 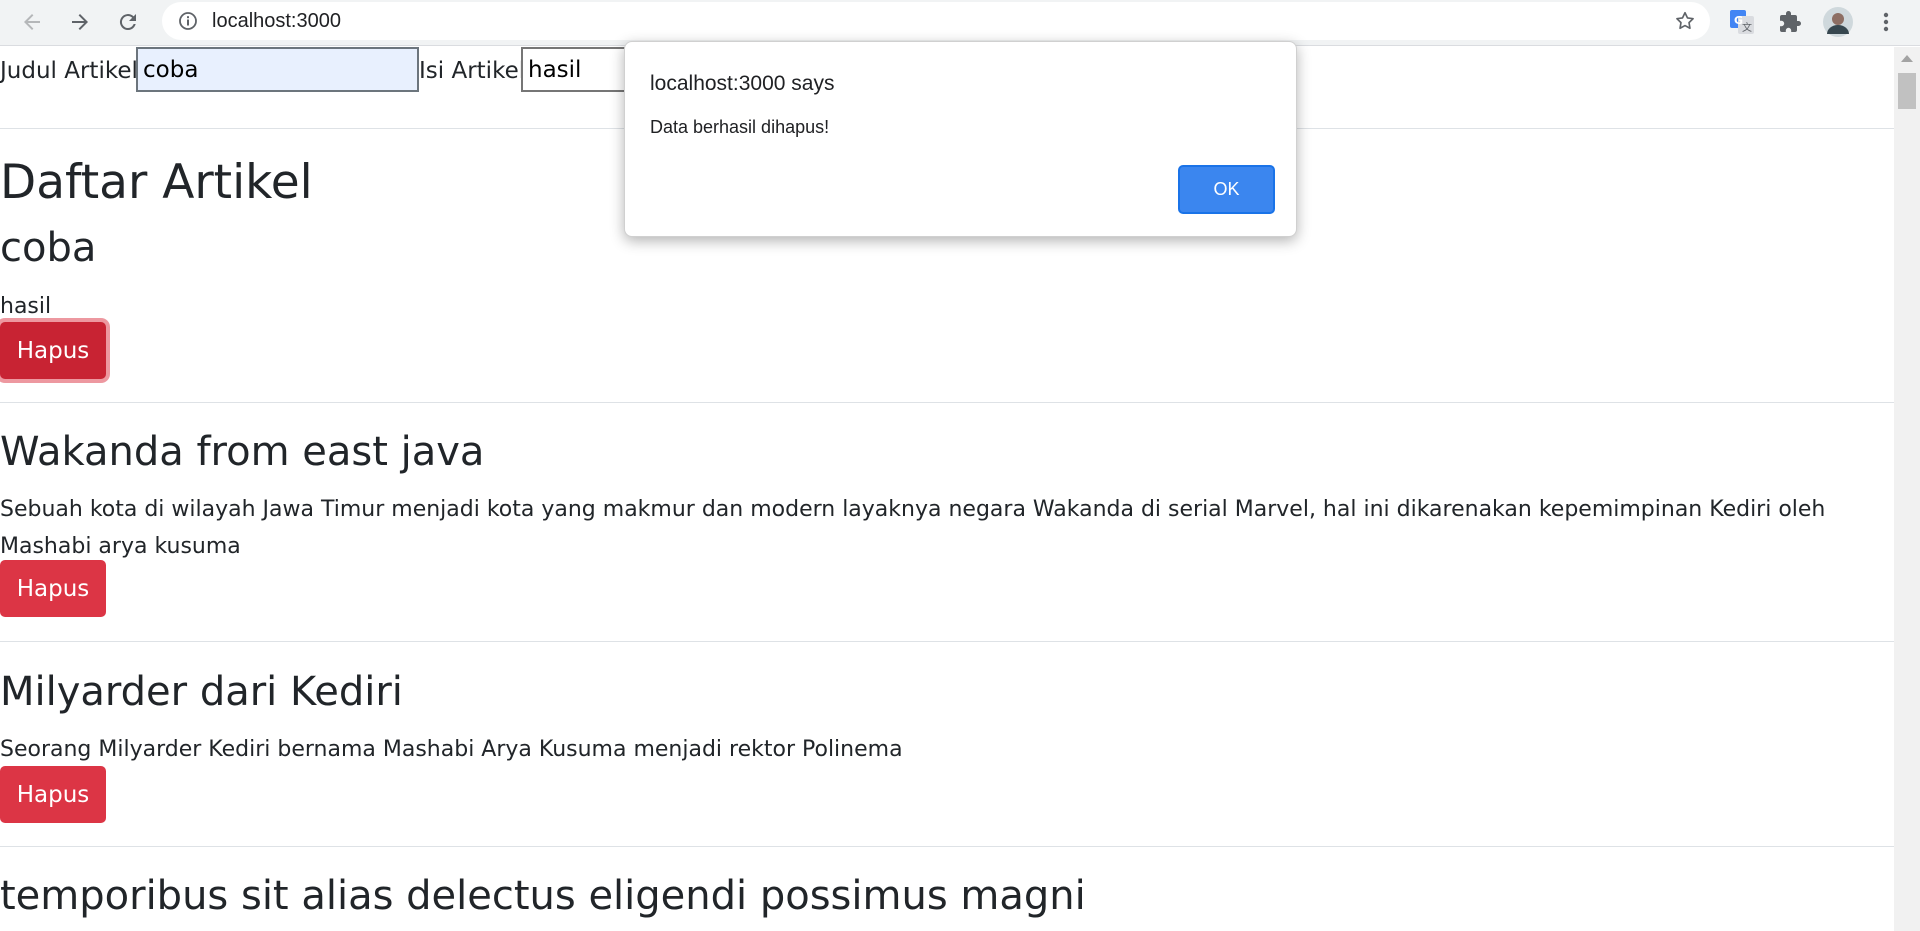 What do you see at coordinates (1226, 189) in the screenshot?
I see `ok-button: OK` at bounding box center [1226, 189].